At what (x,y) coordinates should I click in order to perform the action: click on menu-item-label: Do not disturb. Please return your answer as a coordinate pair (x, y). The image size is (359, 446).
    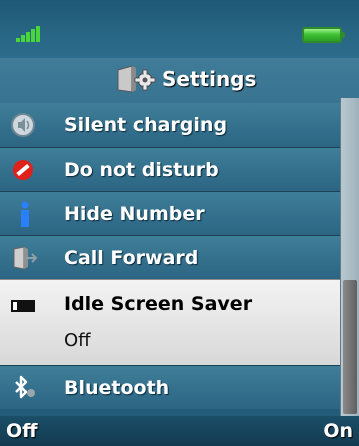
    Looking at the image, I should click on (141, 170).